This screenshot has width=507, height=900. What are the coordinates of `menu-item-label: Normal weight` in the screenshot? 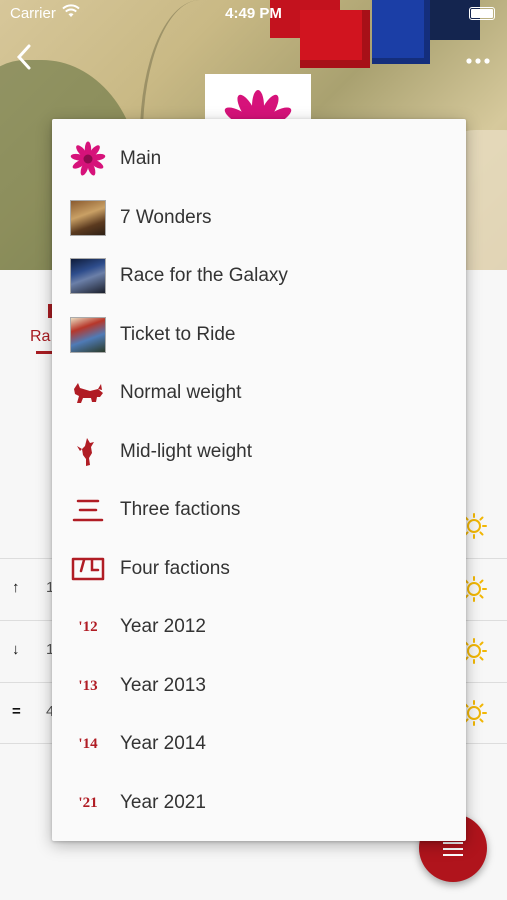 It's located at (181, 392).